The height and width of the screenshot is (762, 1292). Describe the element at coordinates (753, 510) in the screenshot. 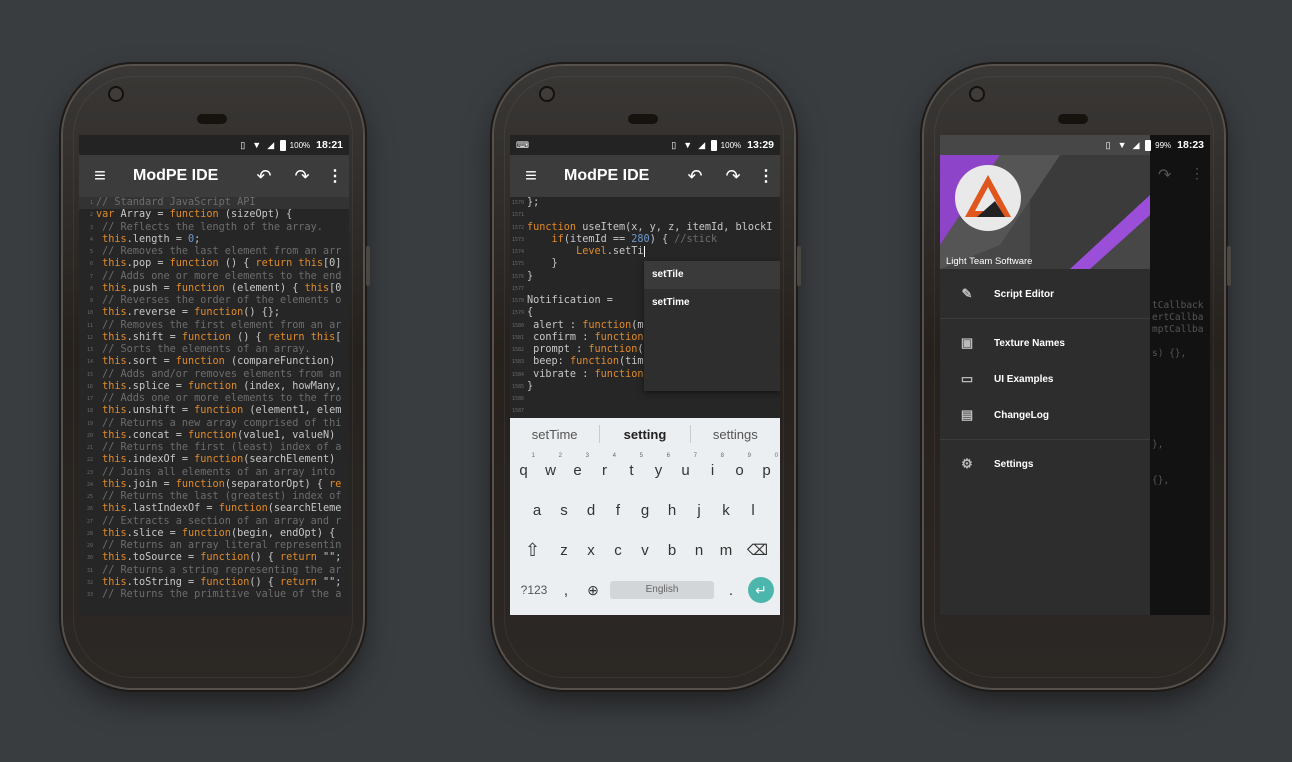

I see `key-l: l` at that location.